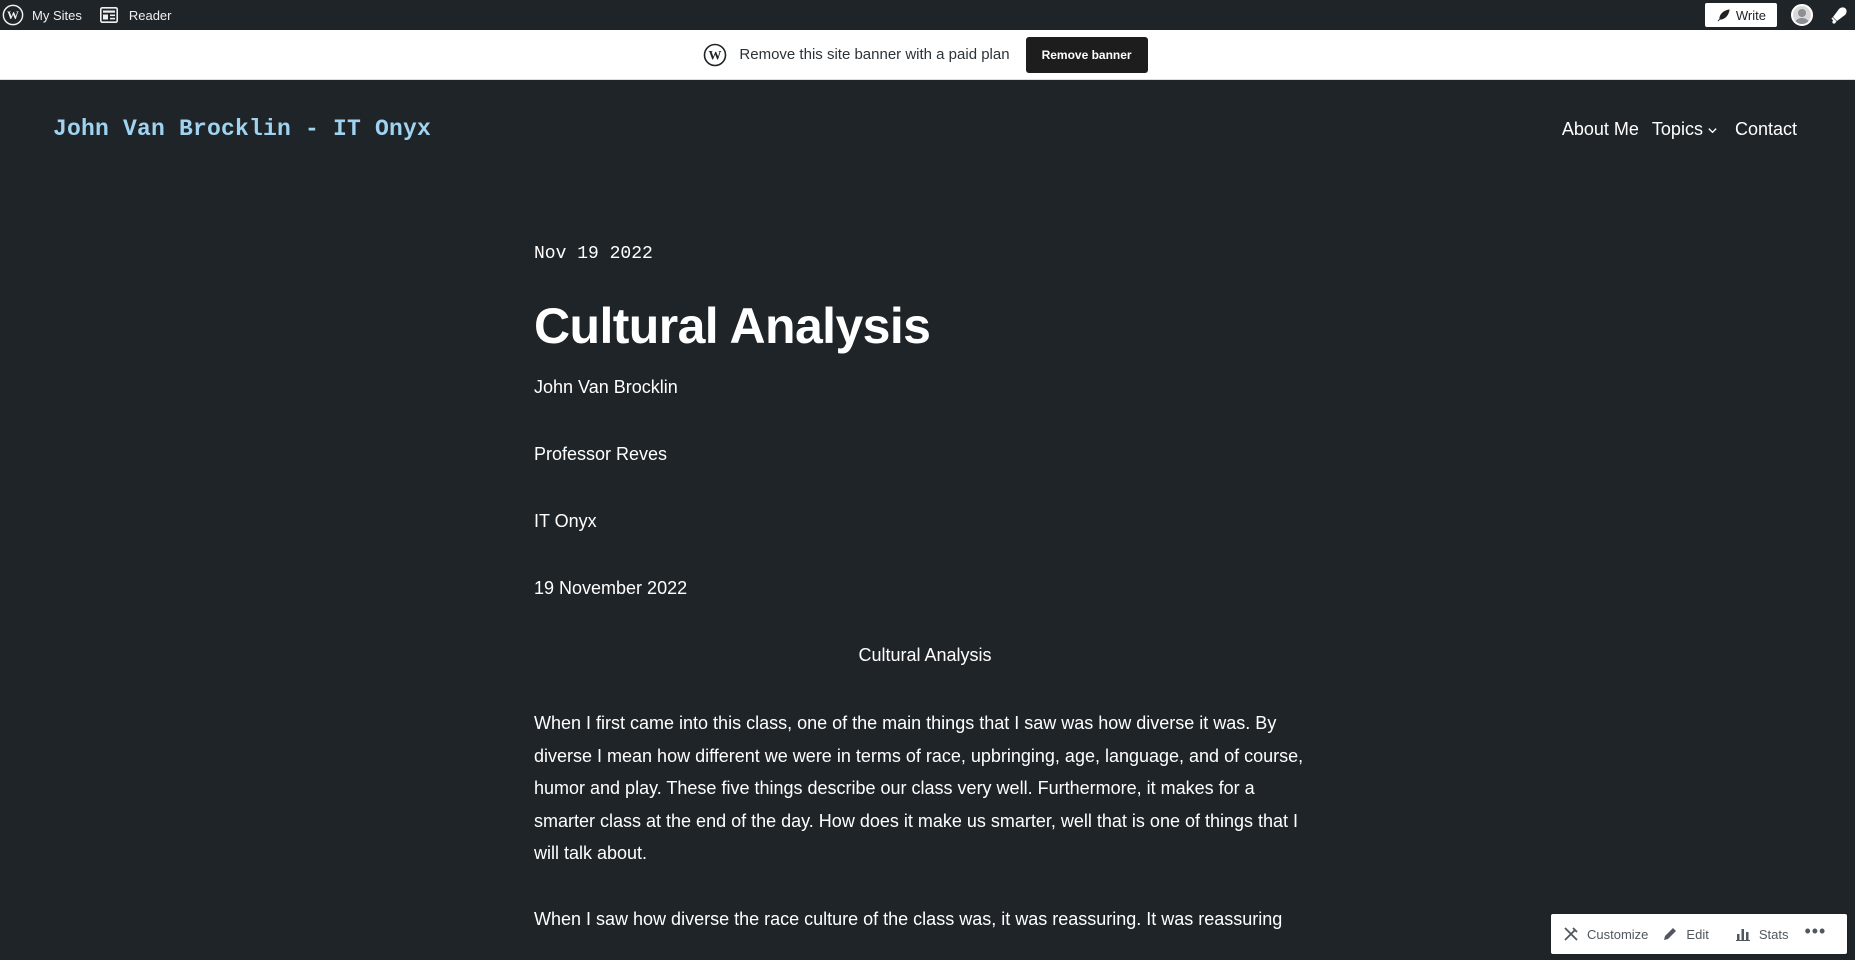 This screenshot has height=960, width=1855. I want to click on site-title: John Van Brocklin - IT Onyx, so click(242, 129).